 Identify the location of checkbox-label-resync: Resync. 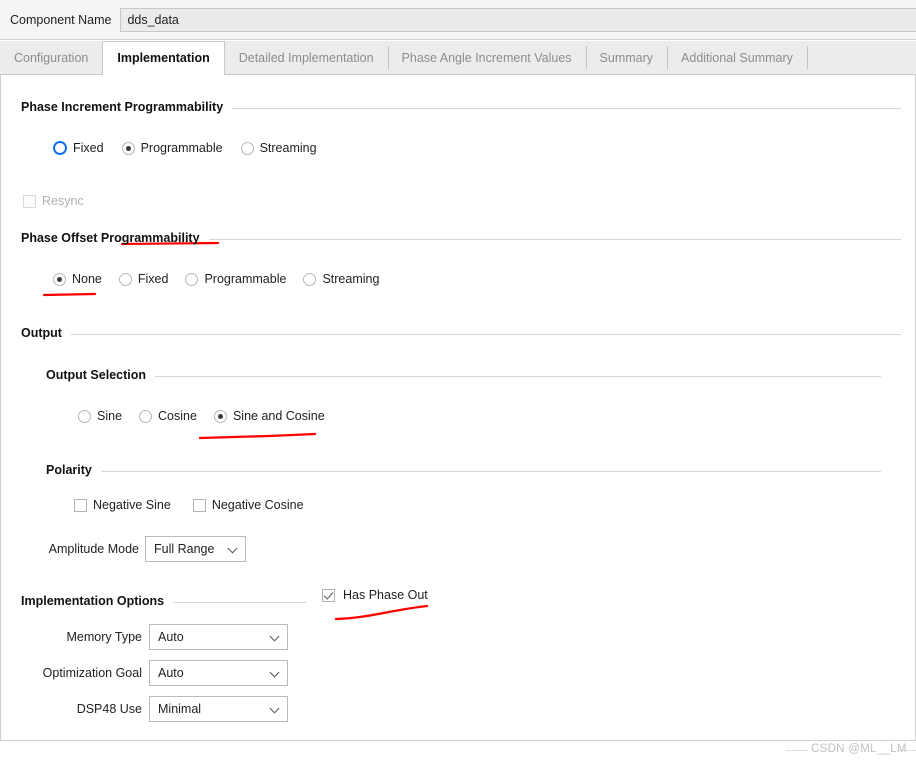
(63, 201).